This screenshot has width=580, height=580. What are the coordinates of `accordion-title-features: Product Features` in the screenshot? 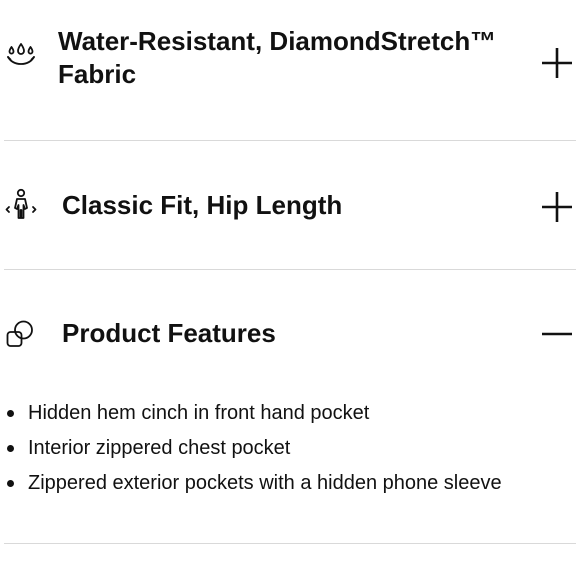 It's located at (169, 333).